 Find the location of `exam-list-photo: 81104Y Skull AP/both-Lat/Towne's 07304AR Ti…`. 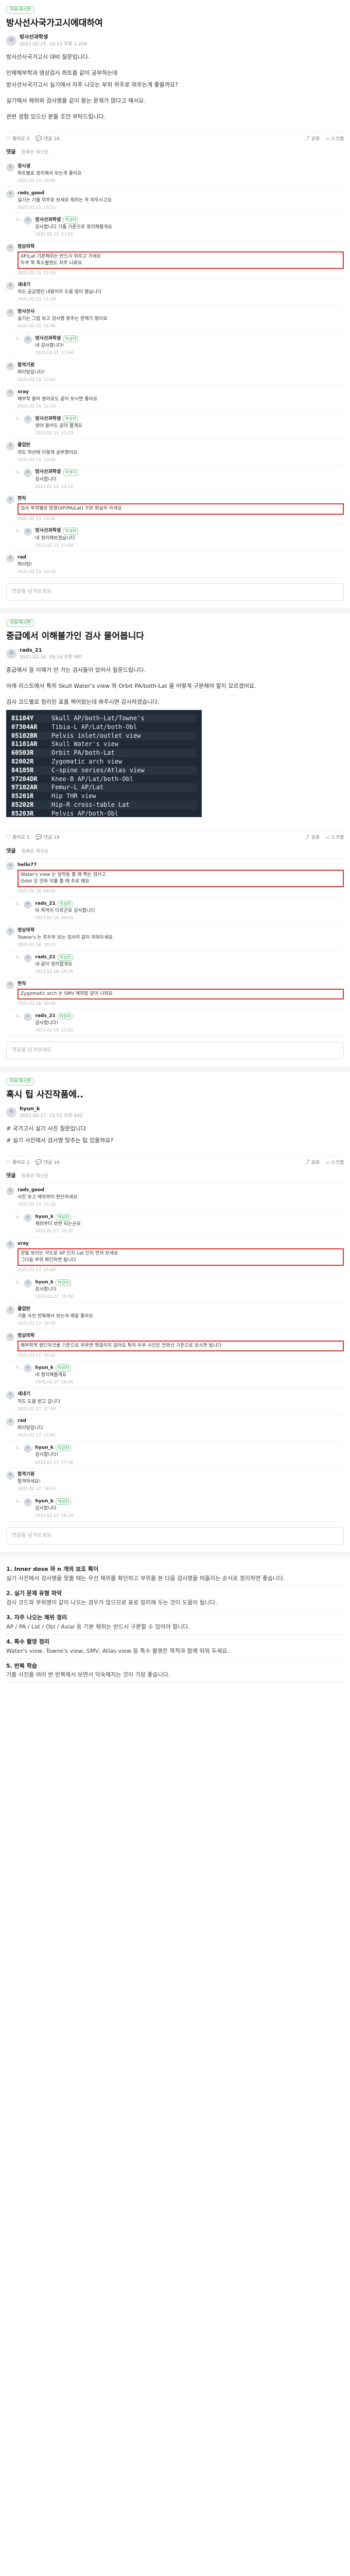

exam-list-photo: 81104Y Skull AP/both-Lat/Towne's 07304AR Ti… is located at coordinates (104, 764).